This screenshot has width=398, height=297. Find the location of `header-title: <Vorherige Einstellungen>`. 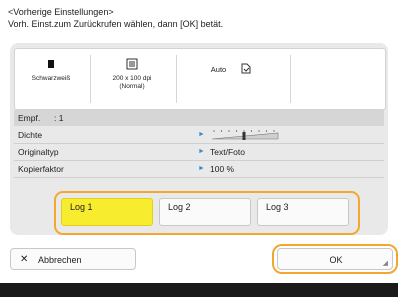

header-title: <Vorherige Einstellungen> is located at coordinates (61, 12).